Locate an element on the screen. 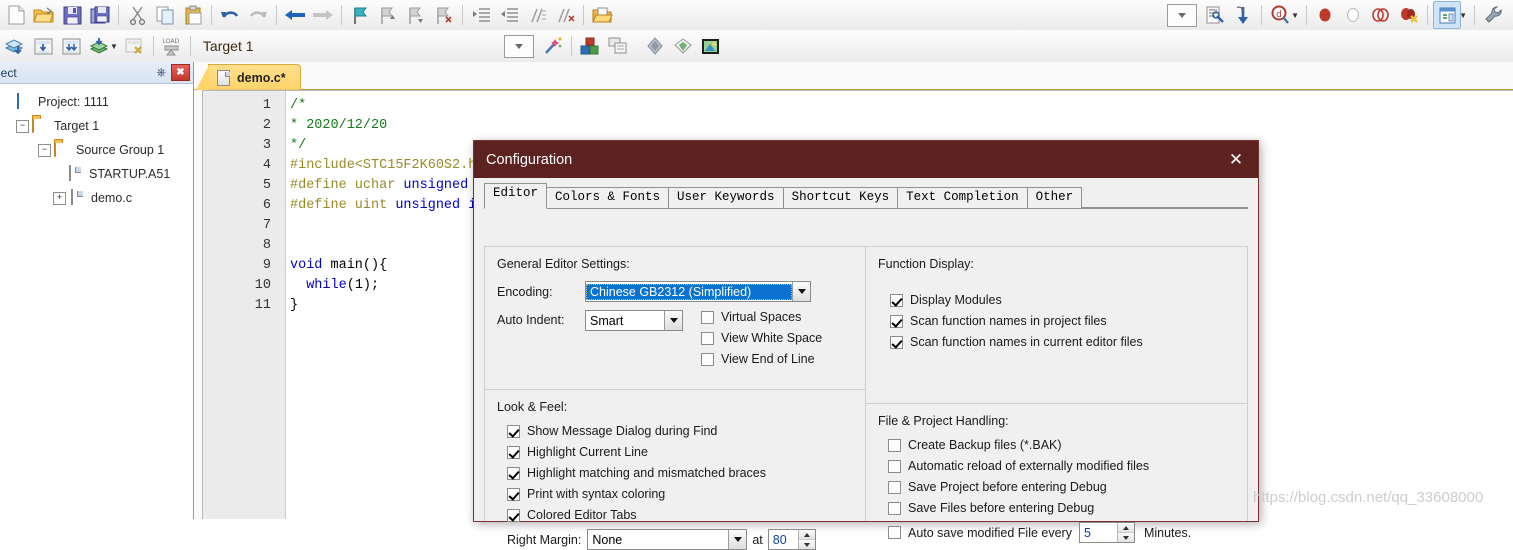 The width and height of the screenshot is (1513, 550). target-options-icon is located at coordinates (553, 46).